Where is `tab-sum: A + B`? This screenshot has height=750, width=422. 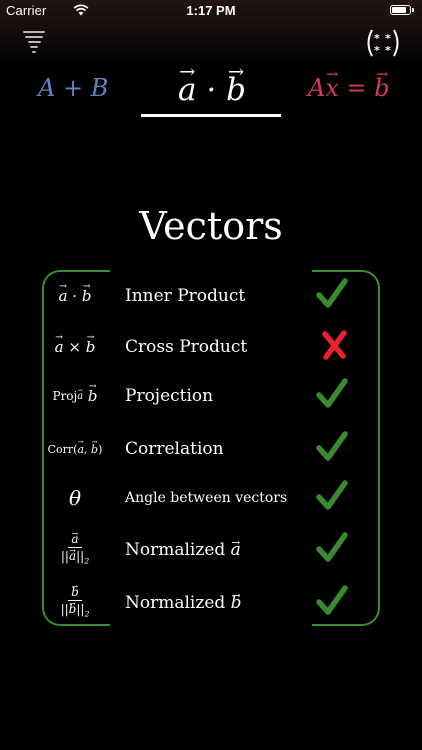 tab-sum: A + B is located at coordinates (73, 88).